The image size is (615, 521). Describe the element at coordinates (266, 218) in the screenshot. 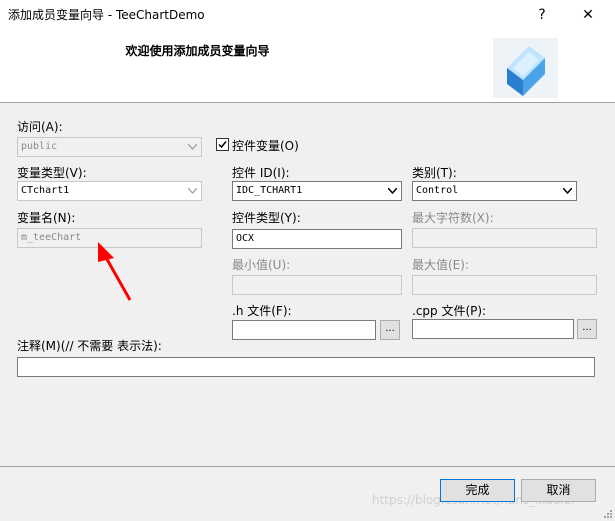

I see `control-type-label: 控件类型(Y):` at that location.